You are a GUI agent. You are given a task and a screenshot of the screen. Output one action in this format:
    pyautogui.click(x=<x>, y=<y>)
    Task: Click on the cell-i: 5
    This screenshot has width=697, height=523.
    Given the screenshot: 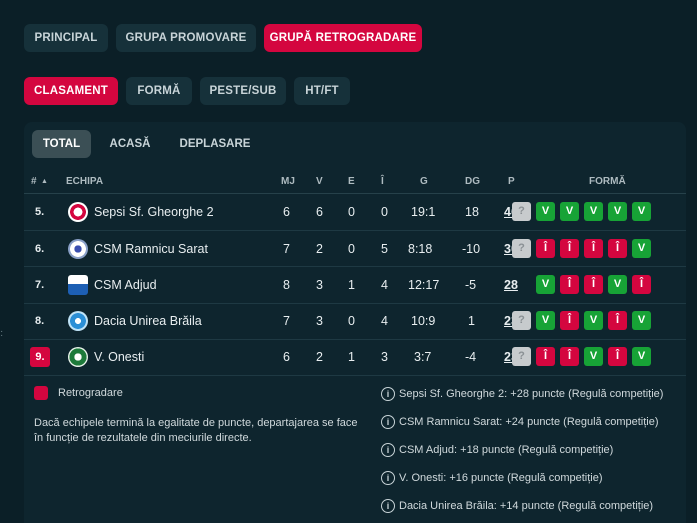 What is the action you would take?
    pyautogui.click(x=384, y=249)
    